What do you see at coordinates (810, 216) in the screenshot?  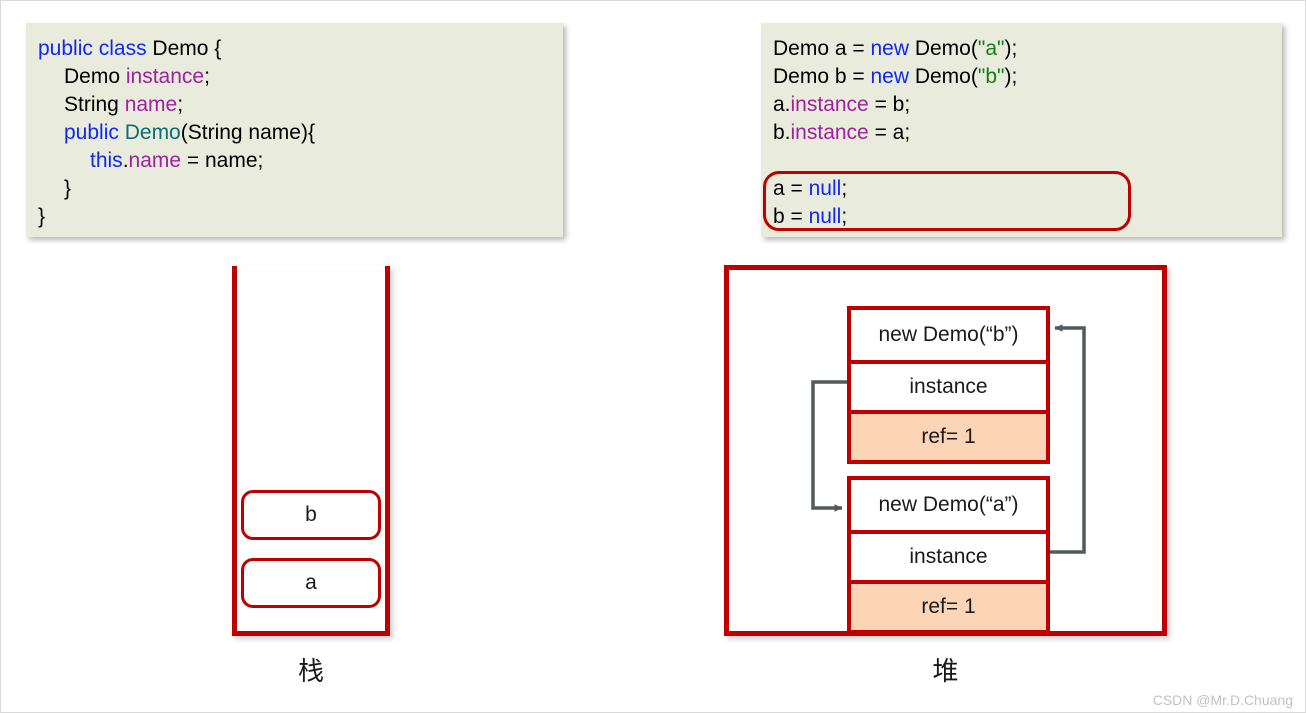 I see `code-line-7: b = null;` at bounding box center [810, 216].